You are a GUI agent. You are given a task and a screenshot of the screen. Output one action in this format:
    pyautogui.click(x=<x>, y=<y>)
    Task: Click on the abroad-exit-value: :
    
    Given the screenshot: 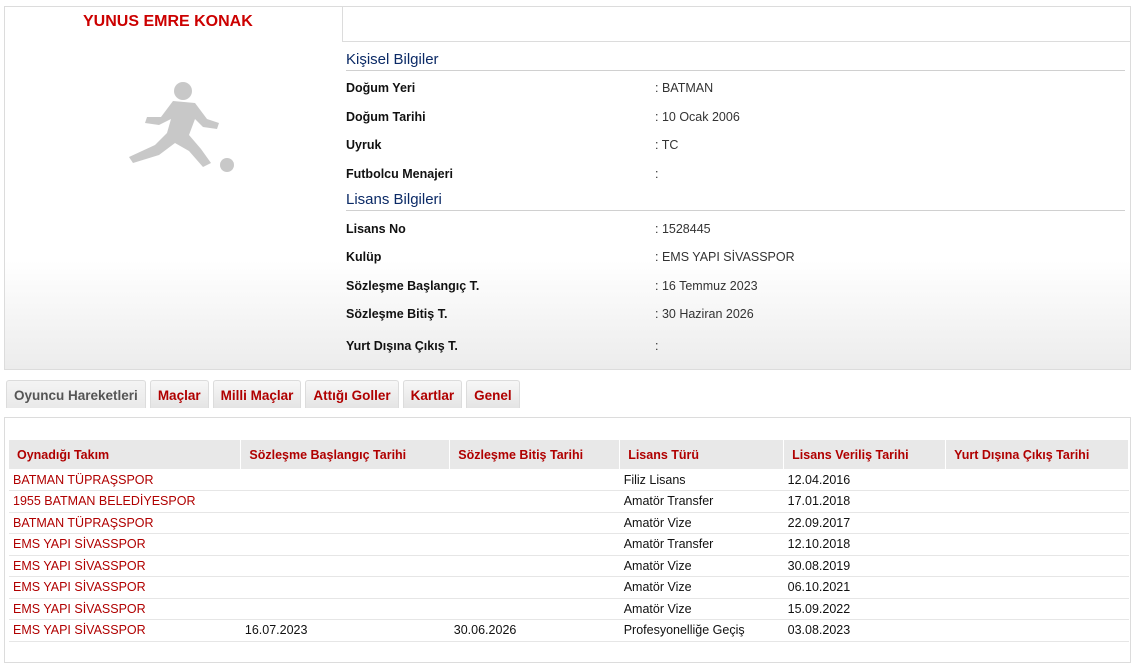 What is the action you would take?
    pyautogui.click(x=657, y=346)
    